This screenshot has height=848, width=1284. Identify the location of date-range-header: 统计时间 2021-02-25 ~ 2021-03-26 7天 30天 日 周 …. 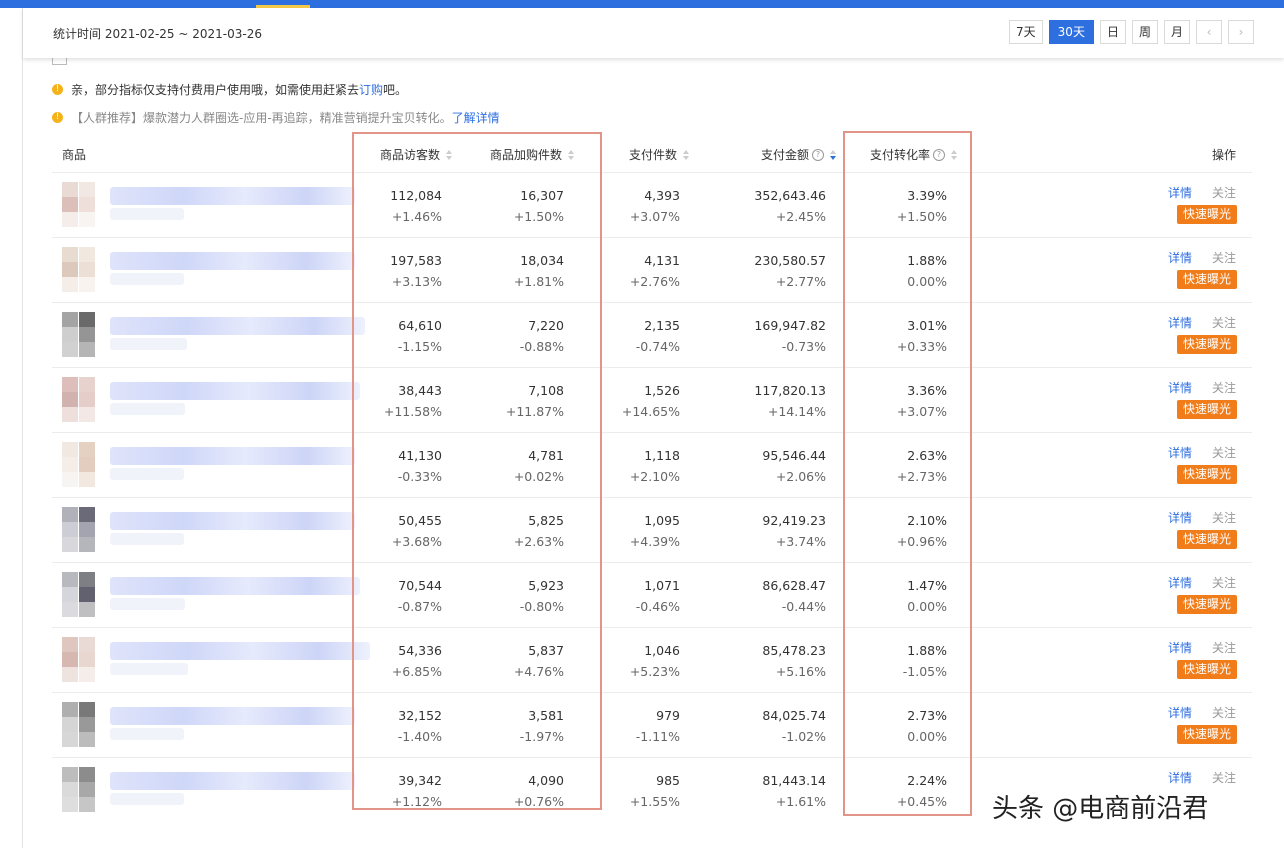
(653, 33).